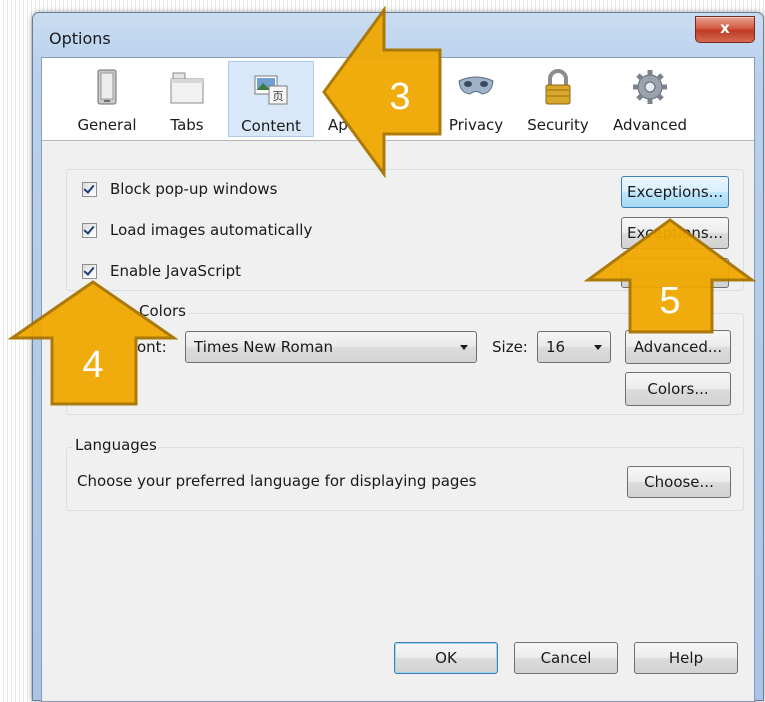 This screenshot has height=702, width=765. I want to click on window-title: Options, so click(80, 38).